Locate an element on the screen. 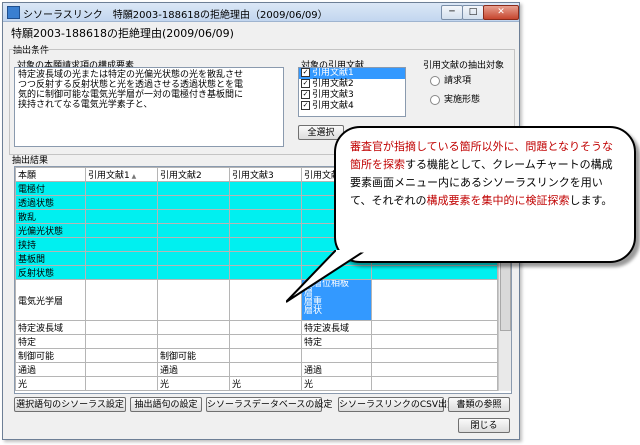 The image size is (640, 445). cited-docs-listbox: ✓ 引用文献1 ✓ 引用文献2 ✓ 引用文献3 ✓ 引用文献4 is located at coordinates (352, 92).